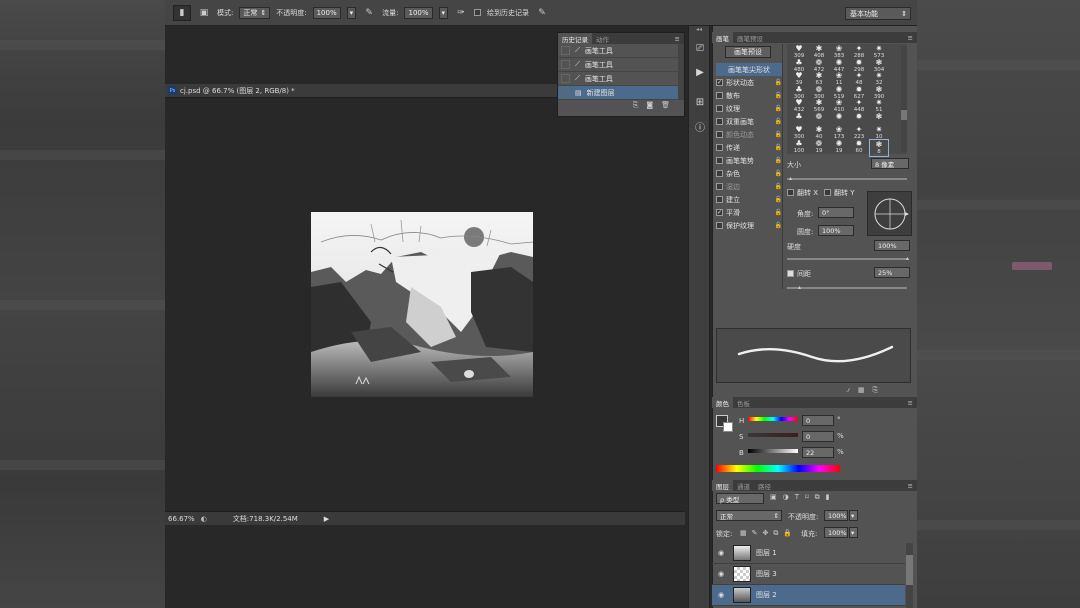 This screenshot has width=1080, height=608. Describe the element at coordinates (819, 148) in the screenshot. I see `brush-tip: ❁ 19` at that location.